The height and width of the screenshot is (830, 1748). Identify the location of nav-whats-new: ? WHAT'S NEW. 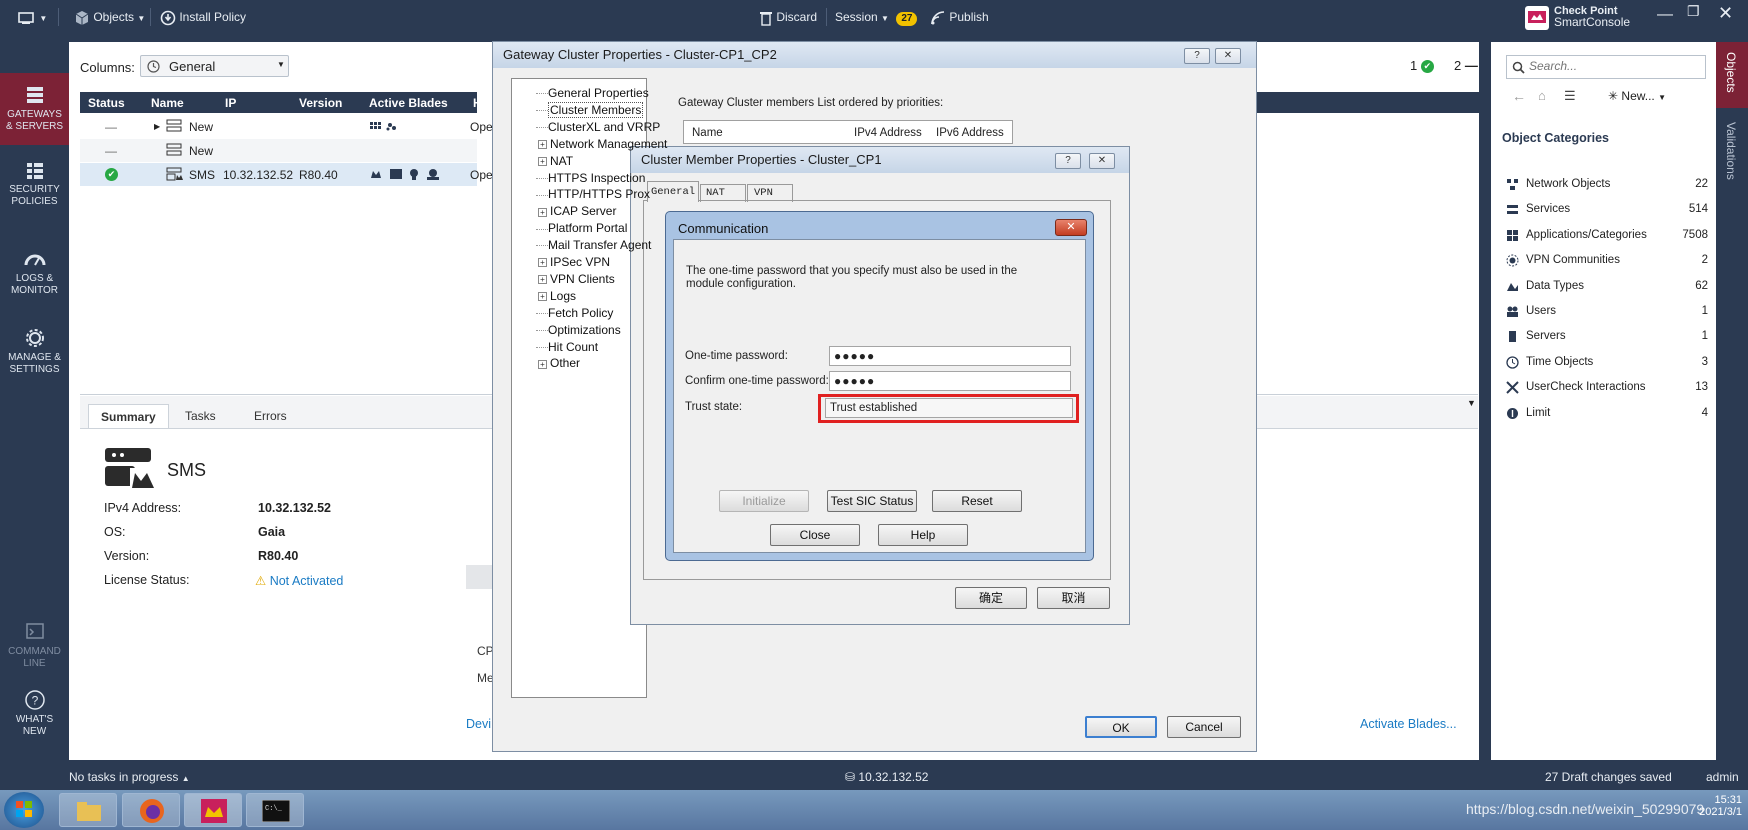
(34, 717).